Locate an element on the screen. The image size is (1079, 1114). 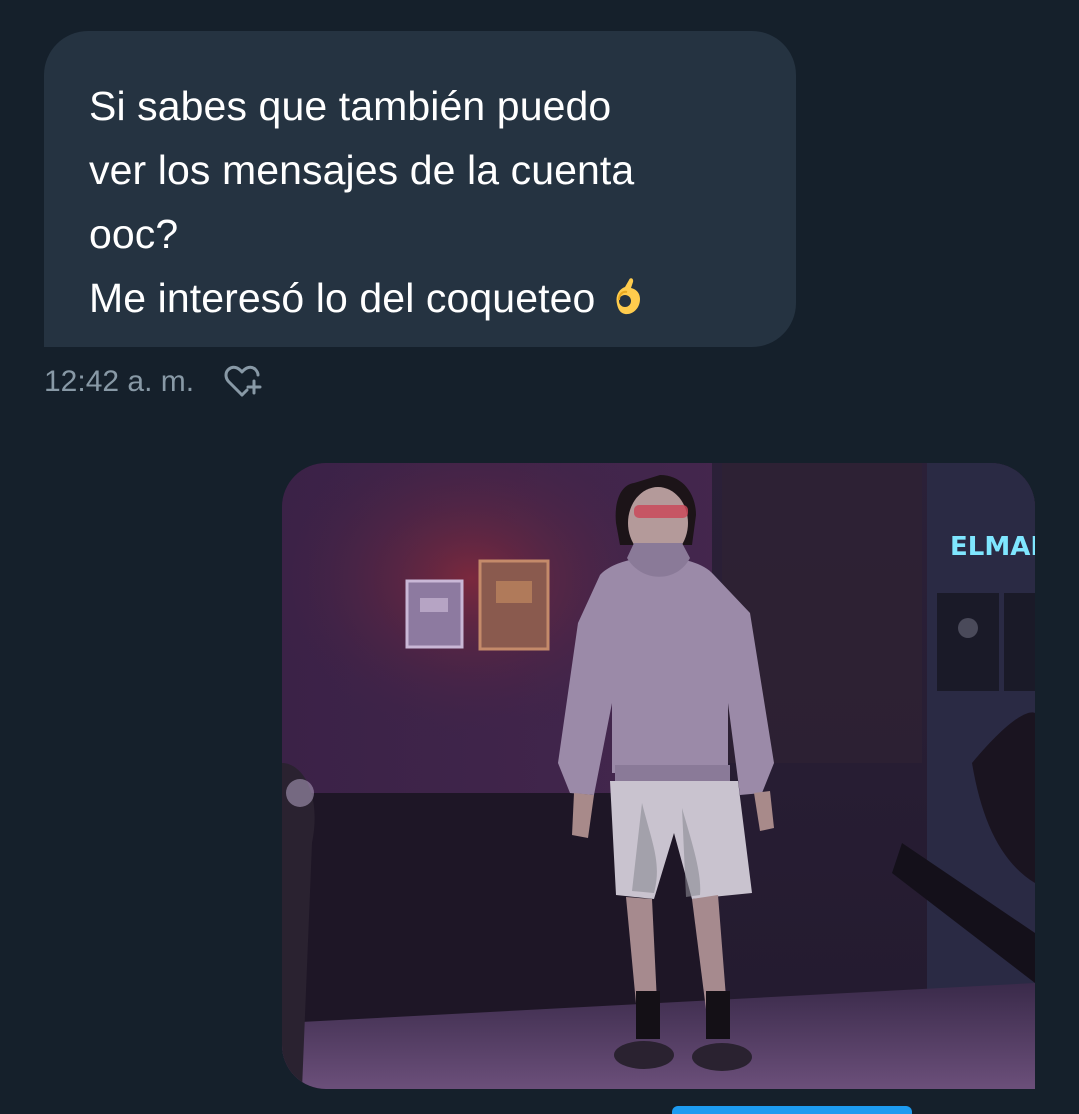
react-button is located at coordinates (242, 382).